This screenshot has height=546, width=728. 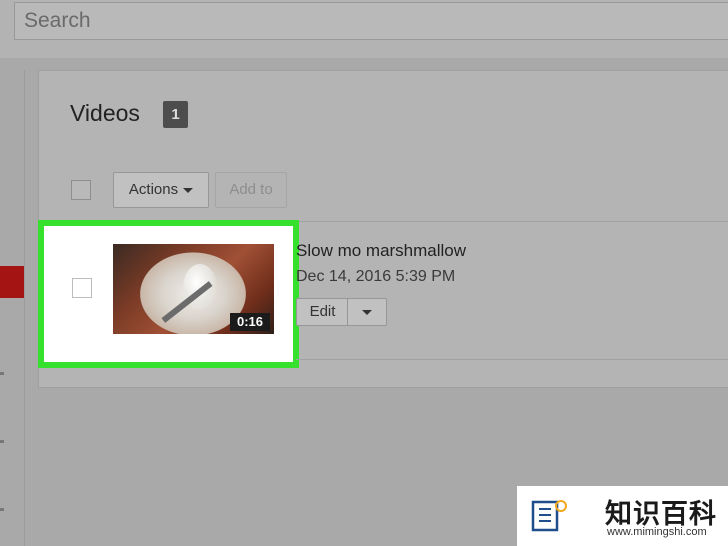 I want to click on add-to-button: Add to, so click(x=251, y=190).